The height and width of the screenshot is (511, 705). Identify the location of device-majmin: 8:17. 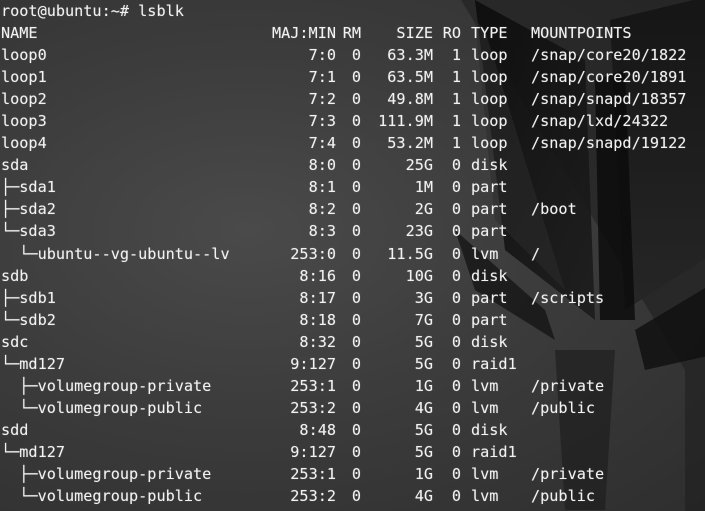
(317, 297).